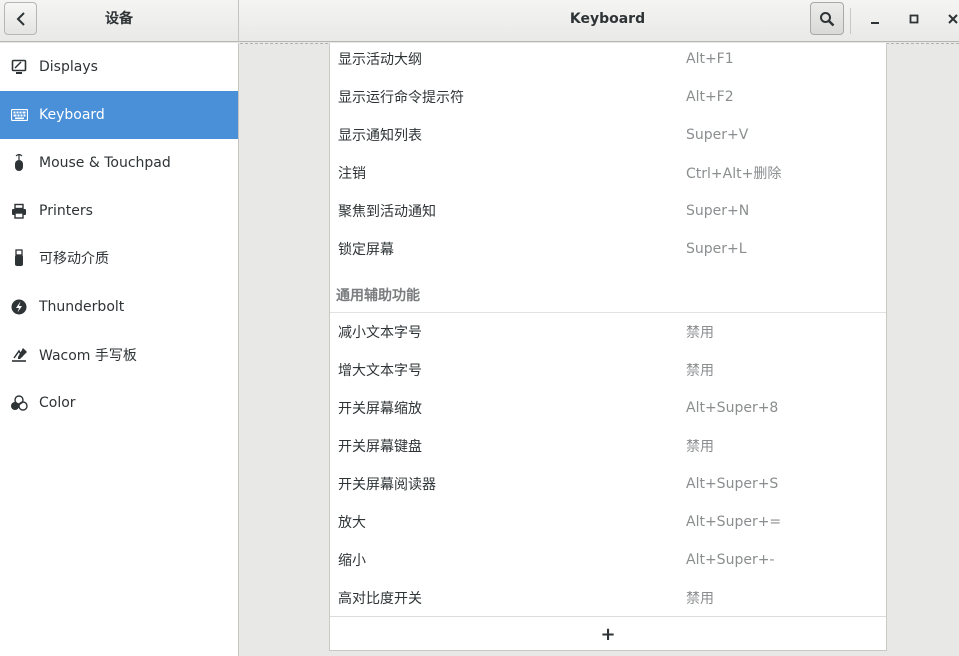 The height and width of the screenshot is (656, 959). I want to click on sidebar-item-wacom: Wacom 手写板, so click(119, 355).